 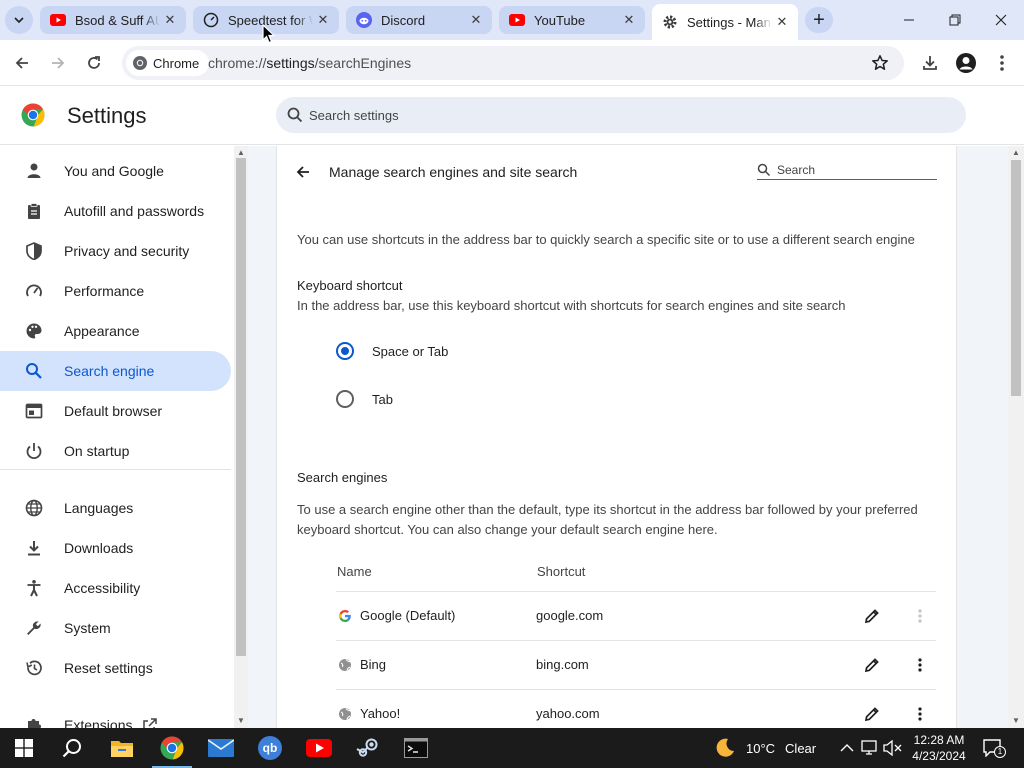 I want to click on taskbar-qbittorrent: qb, so click(x=270, y=748).